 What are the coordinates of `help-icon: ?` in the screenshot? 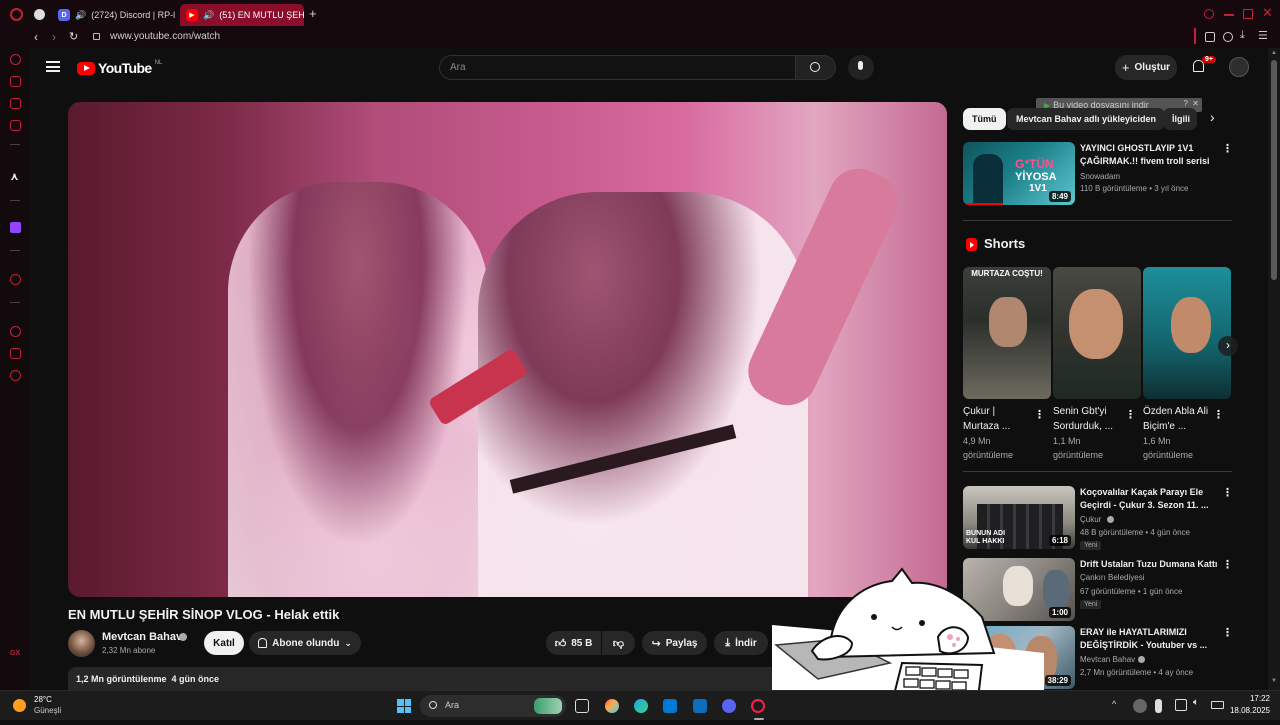 It's located at (1186, 103).